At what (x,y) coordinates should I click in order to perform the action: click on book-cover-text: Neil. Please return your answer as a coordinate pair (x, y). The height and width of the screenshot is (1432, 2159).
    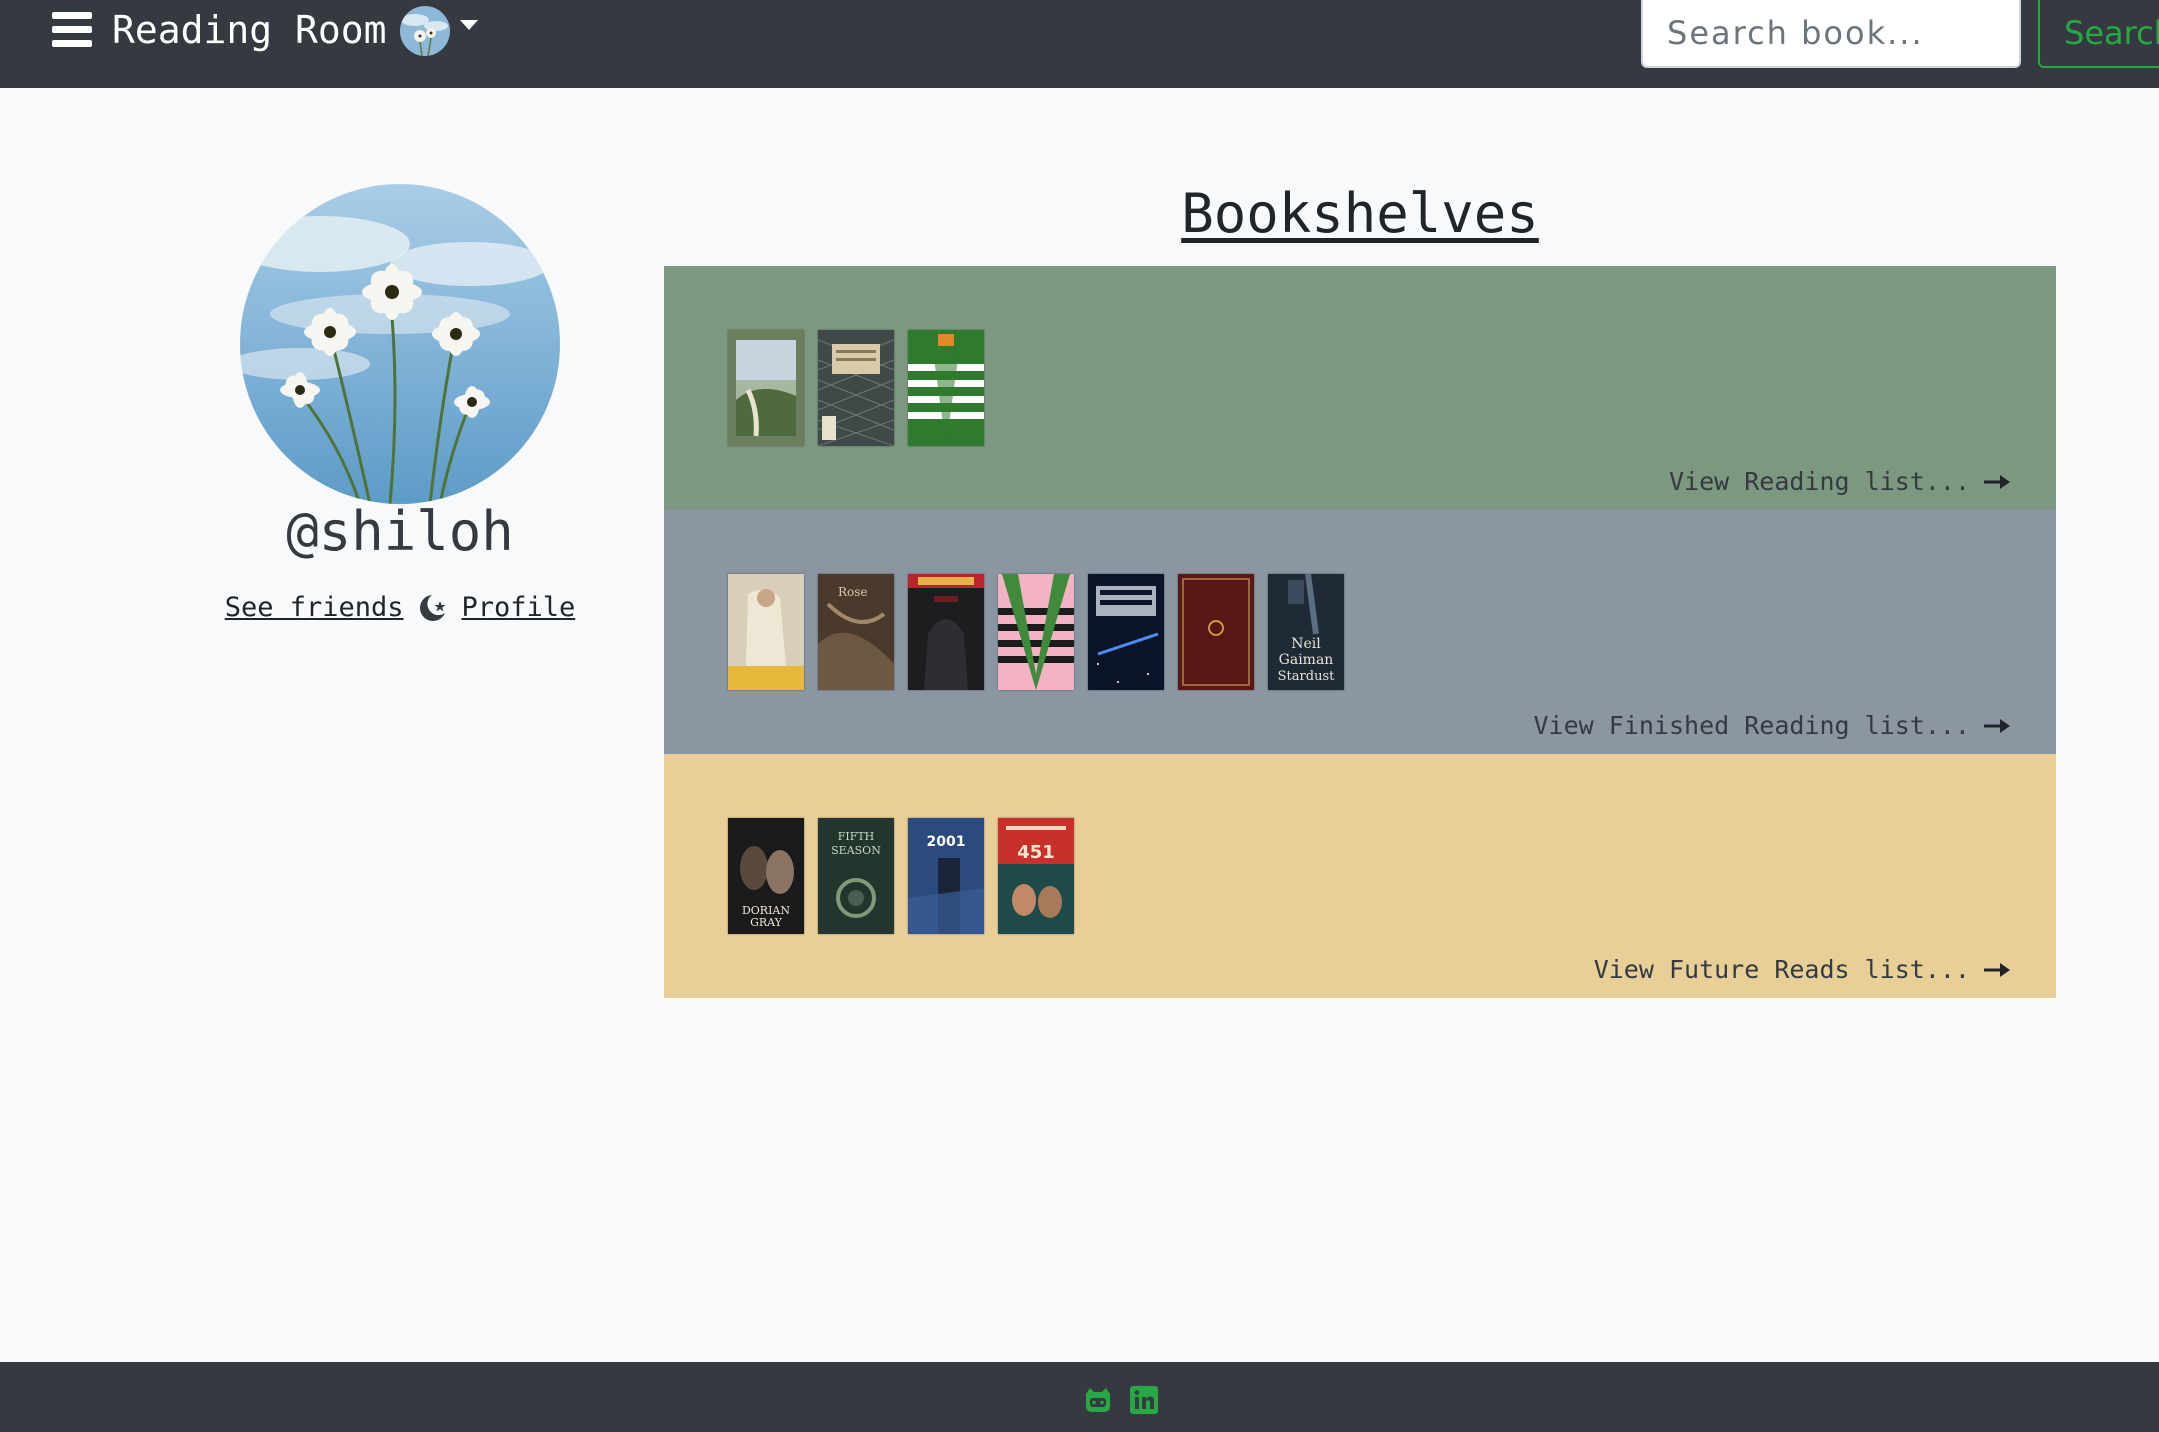
    Looking at the image, I should click on (1306, 644).